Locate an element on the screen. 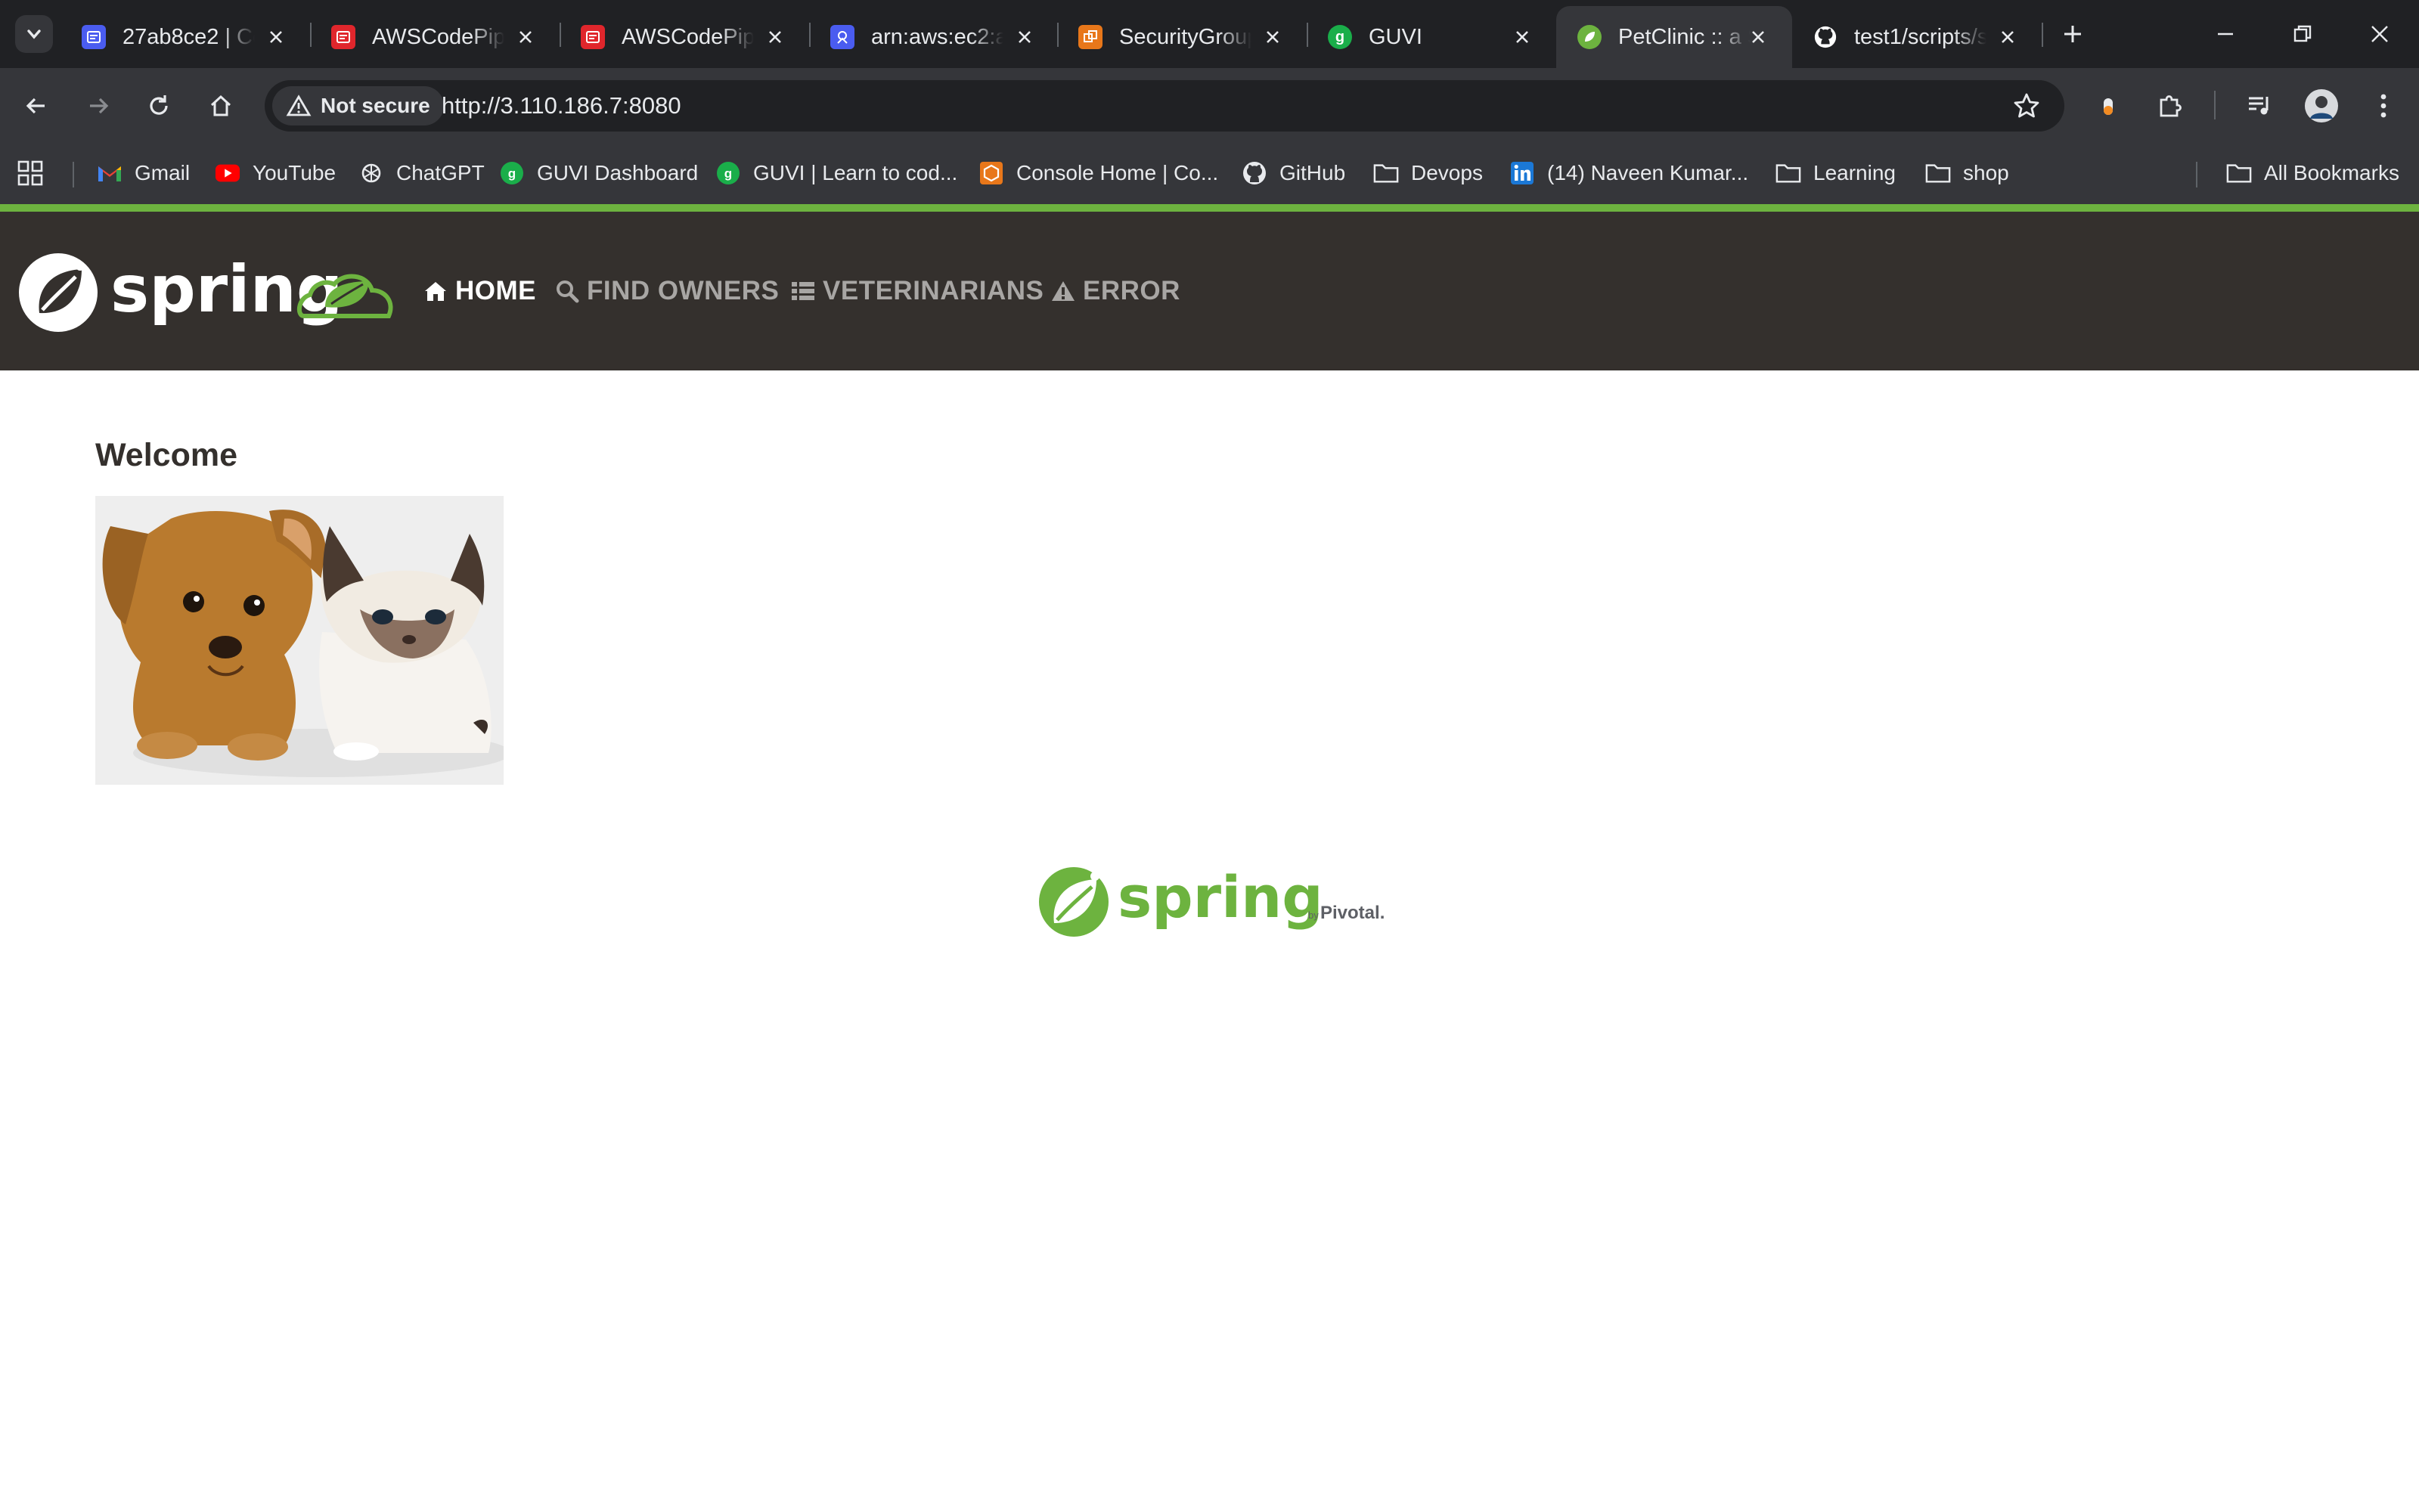 This screenshot has height=1512, width=2419. restore-icon is located at coordinates (2302, 34).